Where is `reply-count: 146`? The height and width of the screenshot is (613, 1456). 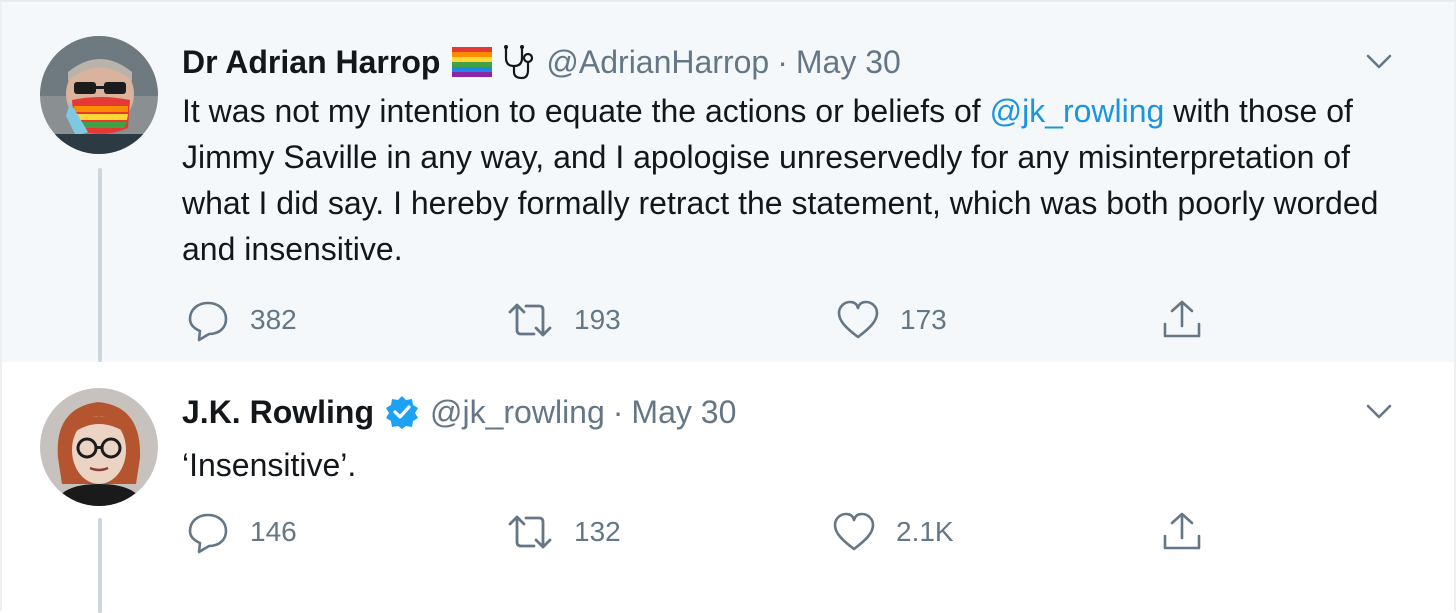
reply-count: 146 is located at coordinates (273, 531).